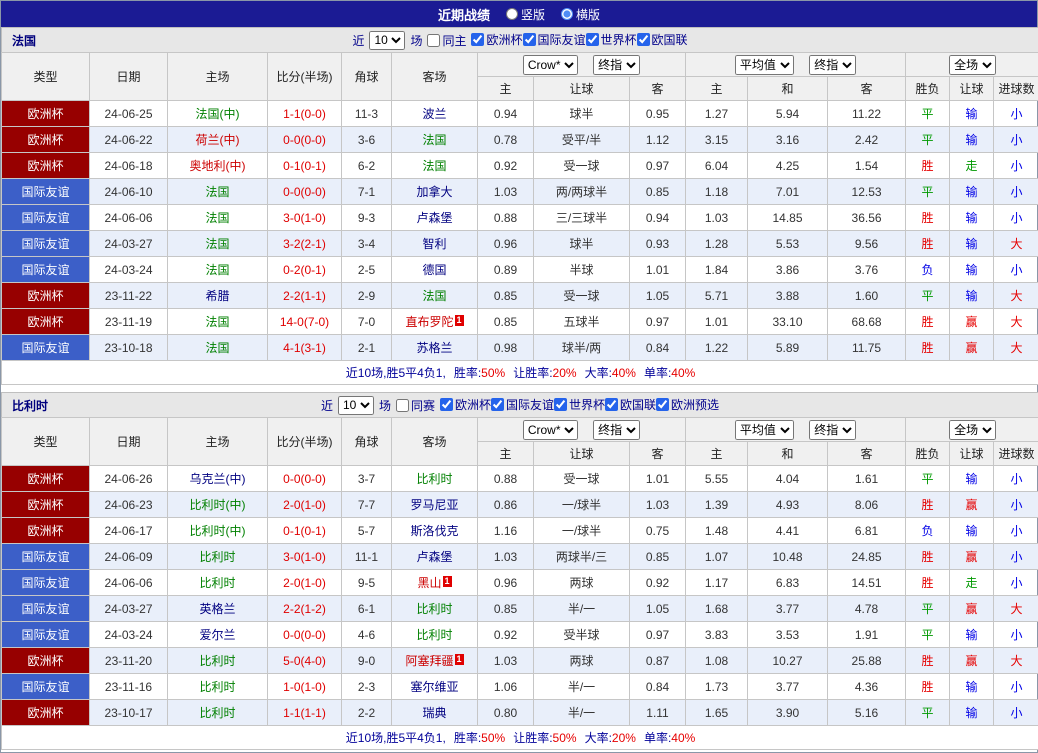 This screenshot has height=753, width=1038. I want to click on match-score: 2-2(1-2), so click(304, 609).